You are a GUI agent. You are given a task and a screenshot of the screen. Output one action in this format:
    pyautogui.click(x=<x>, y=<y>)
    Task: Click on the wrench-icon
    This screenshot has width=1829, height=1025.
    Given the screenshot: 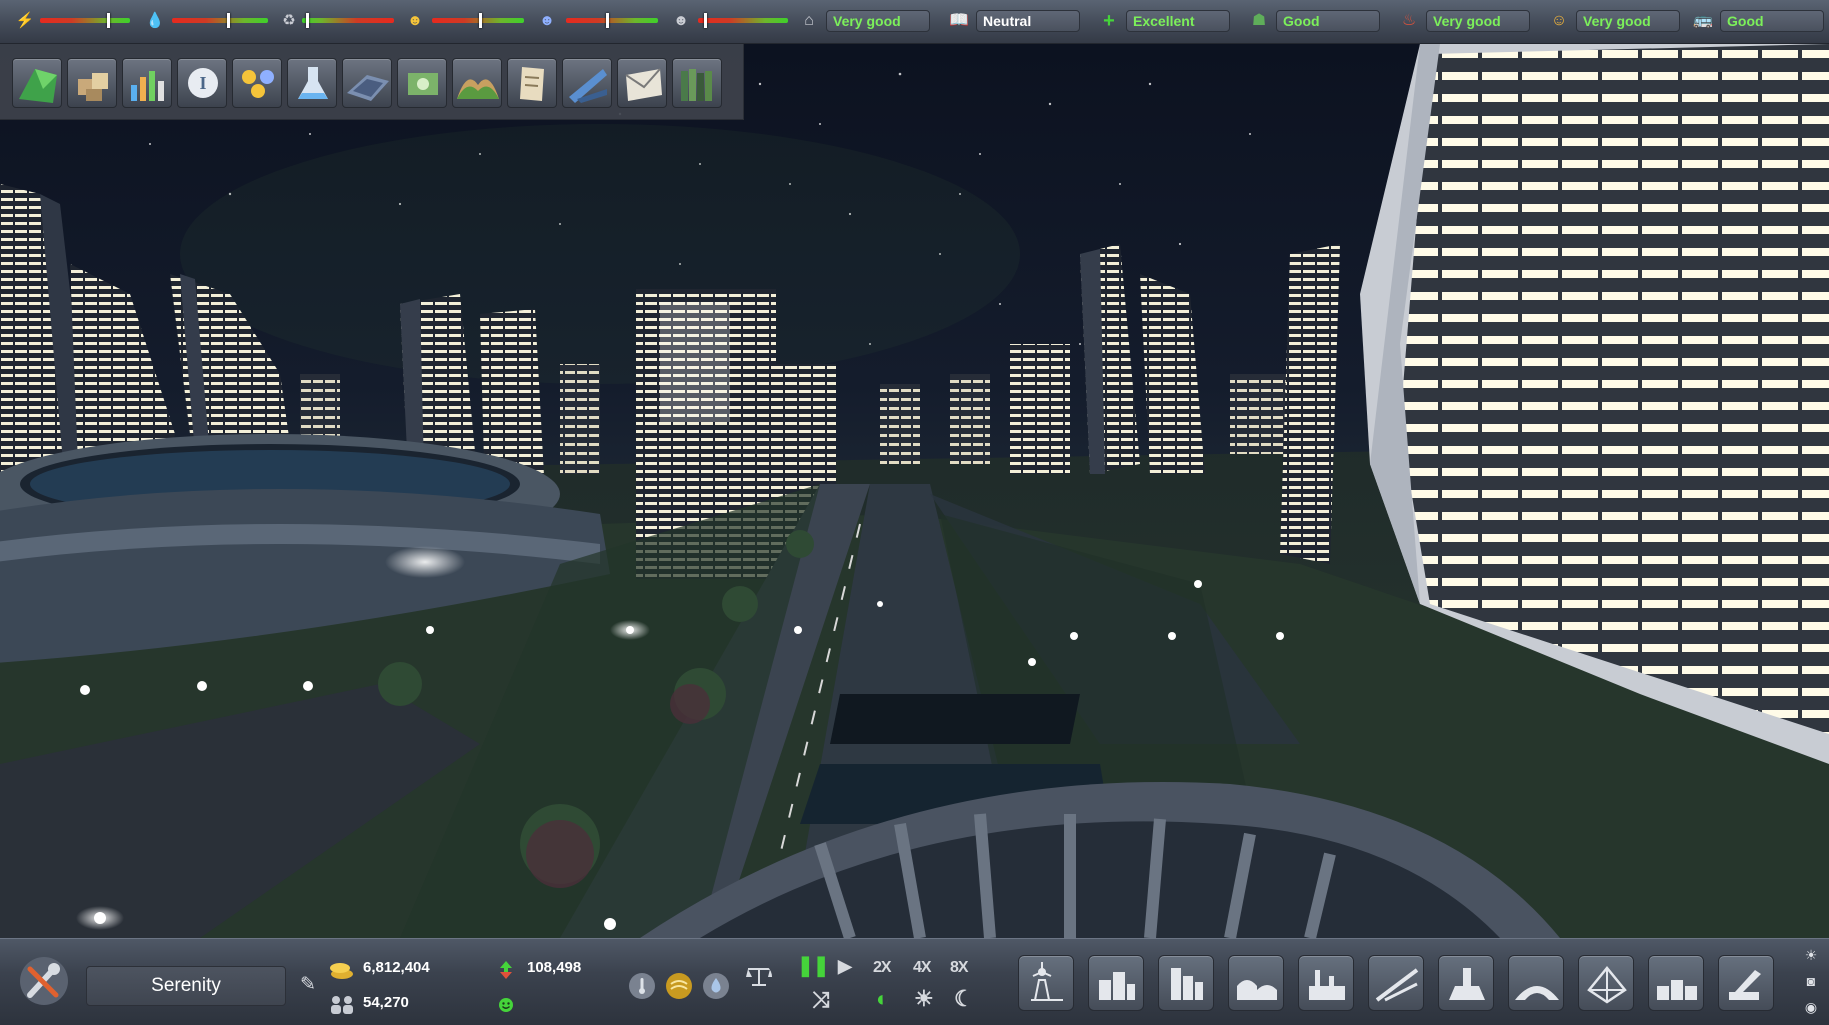 What is the action you would take?
    pyautogui.click(x=44, y=981)
    